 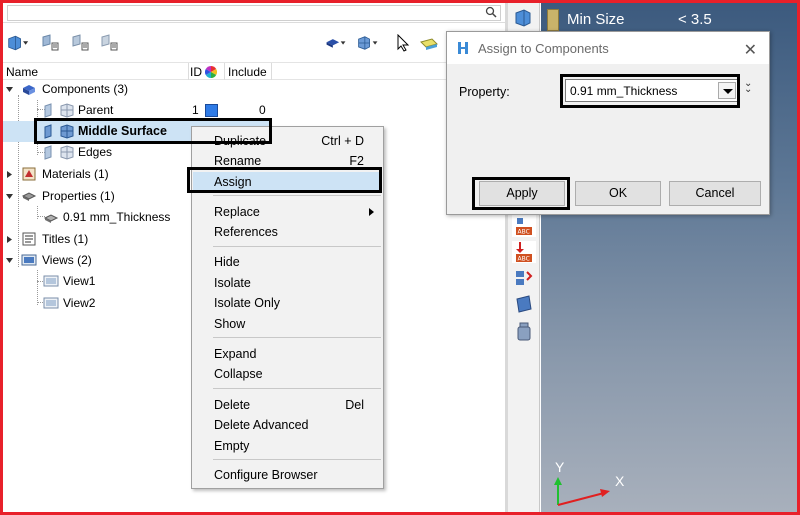 What do you see at coordinates (727, 90) in the screenshot?
I see `dropdown-arrow-icon` at bounding box center [727, 90].